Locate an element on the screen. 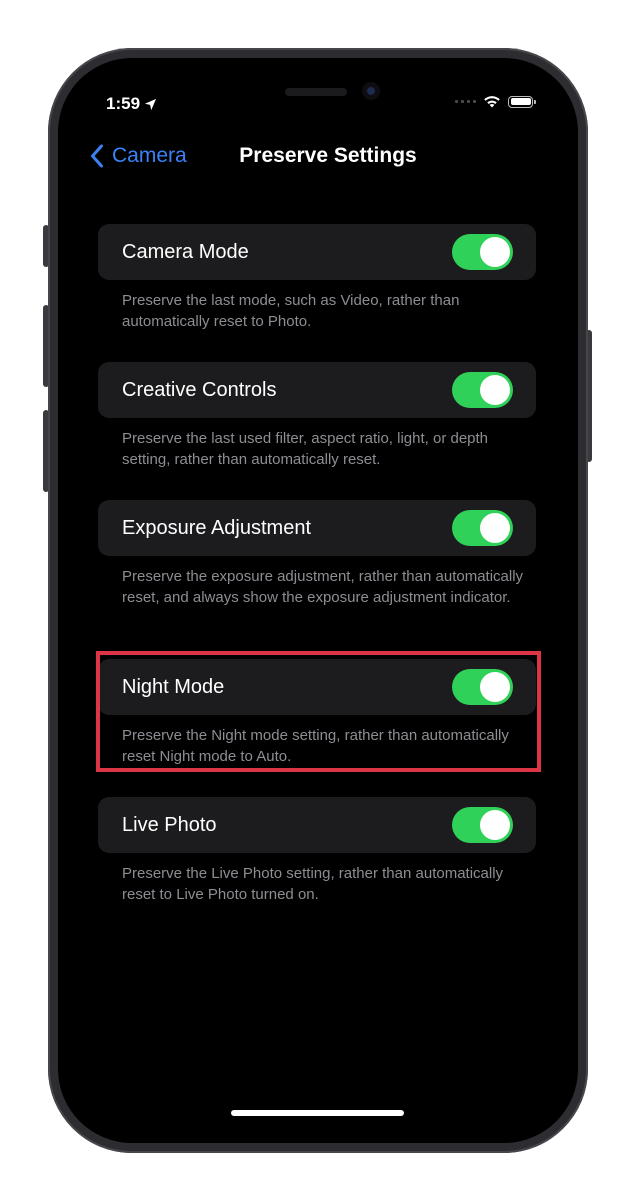  status-bar-time: 1:59 is located at coordinates (131, 104).